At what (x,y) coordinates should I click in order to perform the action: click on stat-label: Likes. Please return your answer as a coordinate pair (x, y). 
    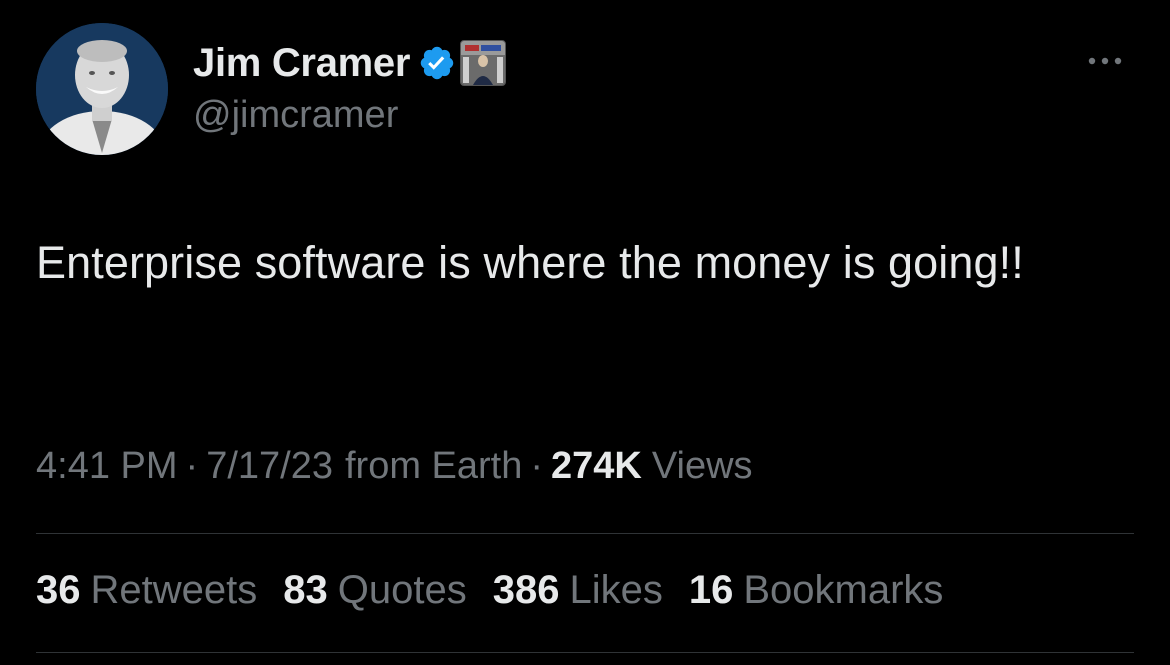
    Looking at the image, I should click on (616, 590).